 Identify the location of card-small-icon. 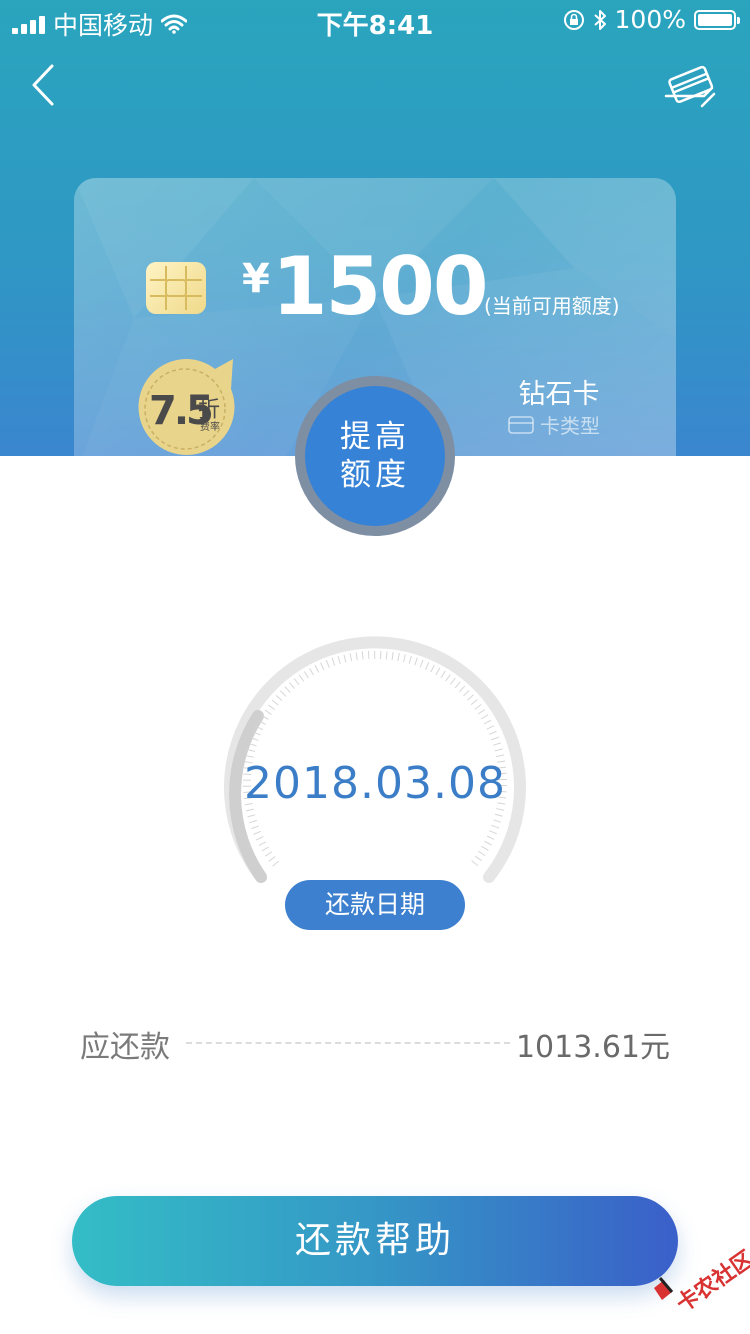
(521, 424).